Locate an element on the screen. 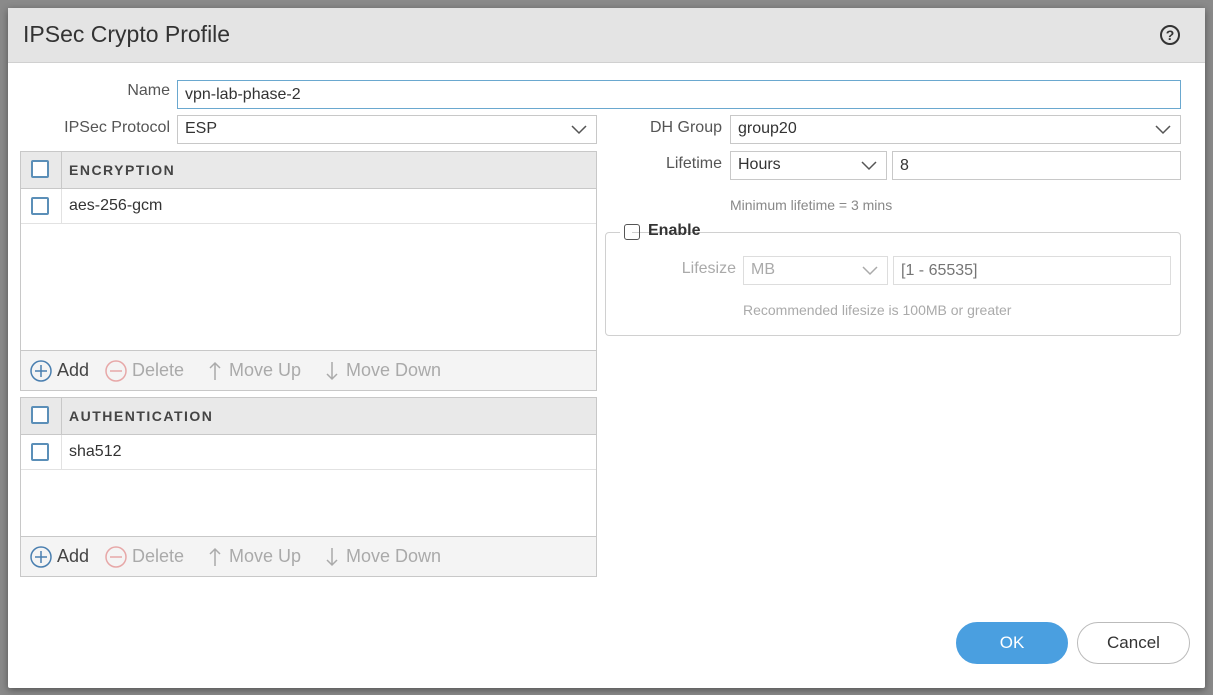  encryption-toolbar: Add Delete Move Up Move Down is located at coordinates (308, 370).